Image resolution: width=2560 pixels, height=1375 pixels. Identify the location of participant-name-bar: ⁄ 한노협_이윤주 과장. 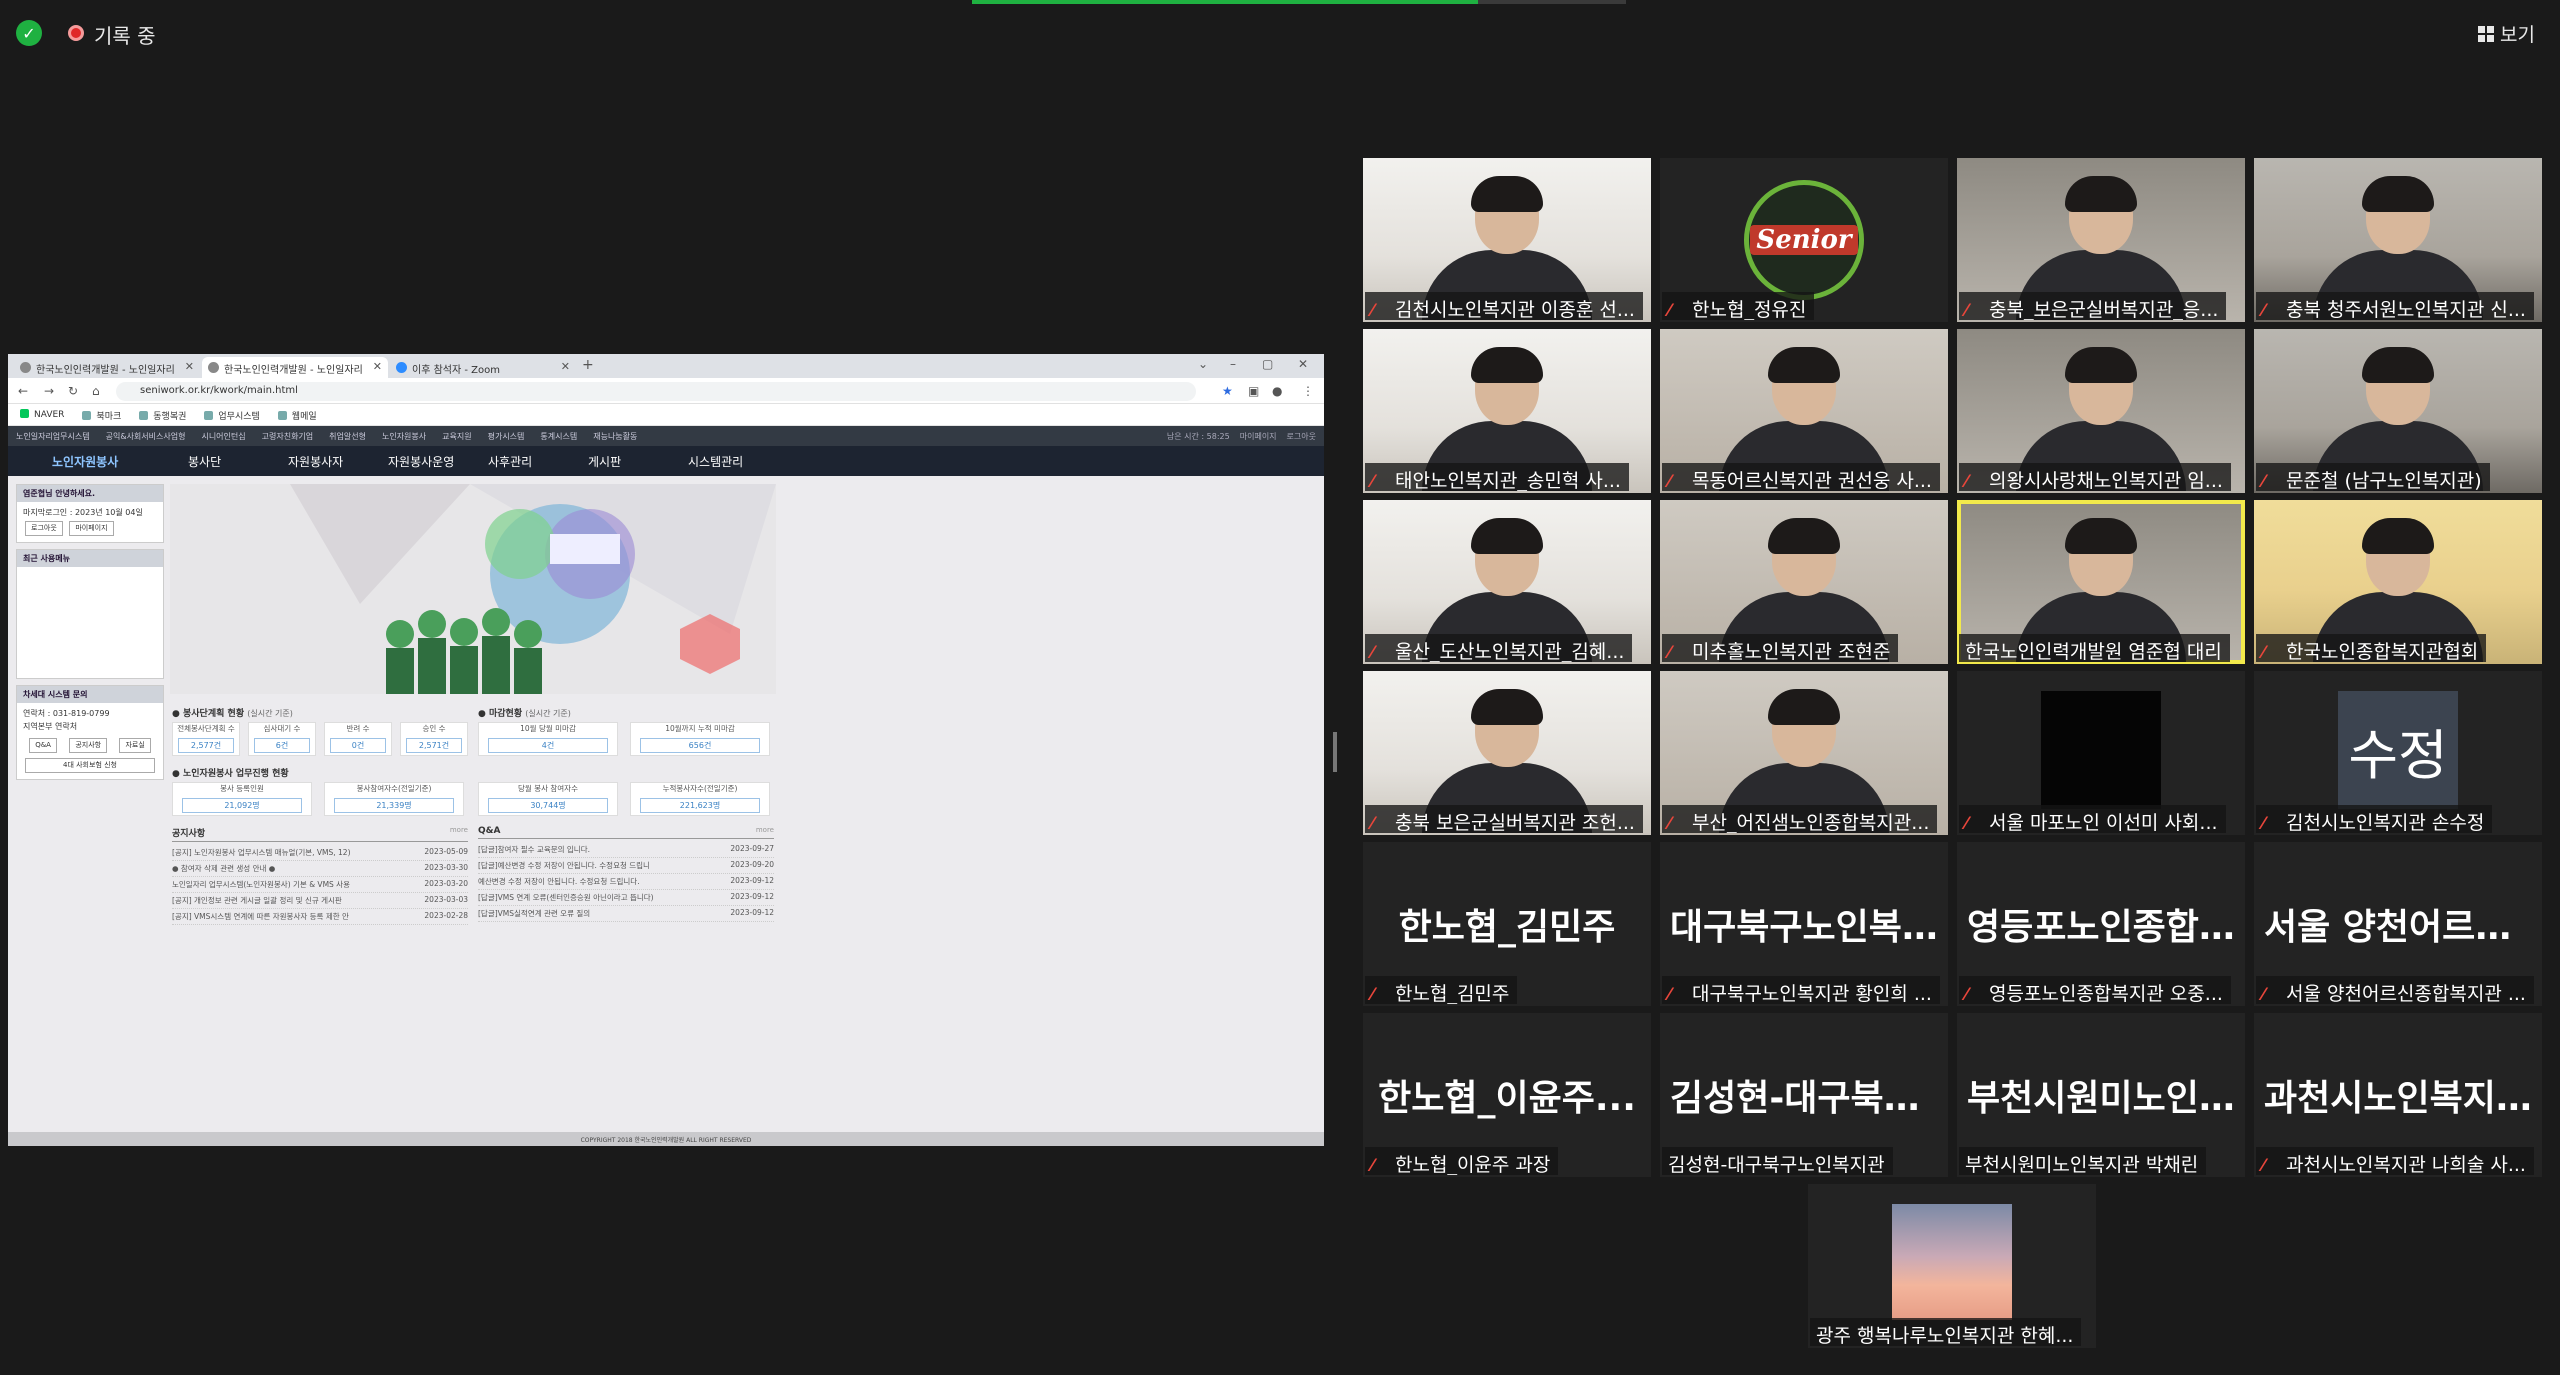
(1462, 1161).